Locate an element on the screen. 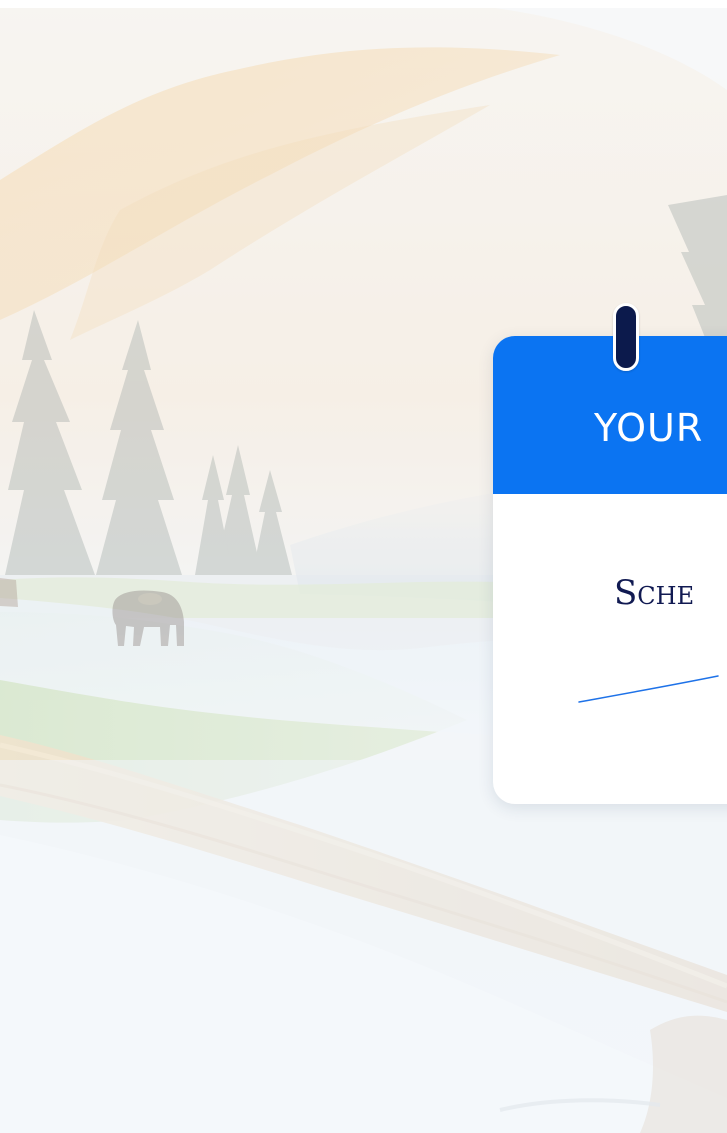  top-white-strip is located at coordinates (363, 4).